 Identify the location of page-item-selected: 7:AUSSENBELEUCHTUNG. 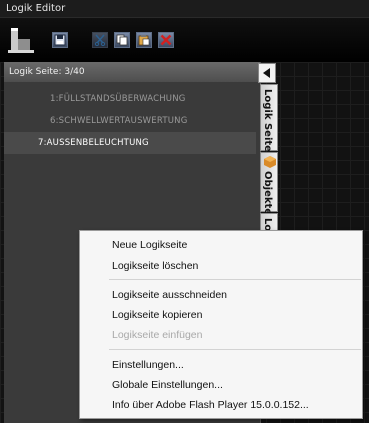
(130, 143).